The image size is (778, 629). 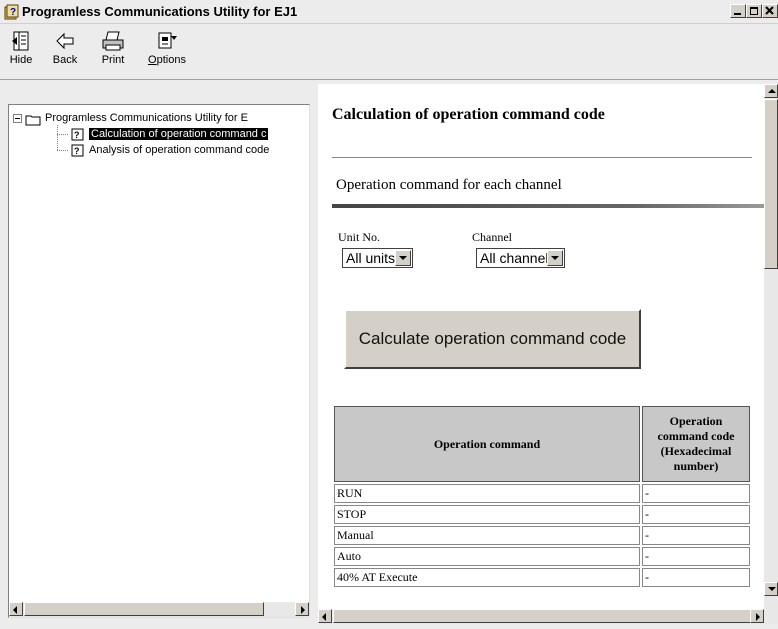 What do you see at coordinates (754, 11) in the screenshot?
I see `maximize-button` at bounding box center [754, 11].